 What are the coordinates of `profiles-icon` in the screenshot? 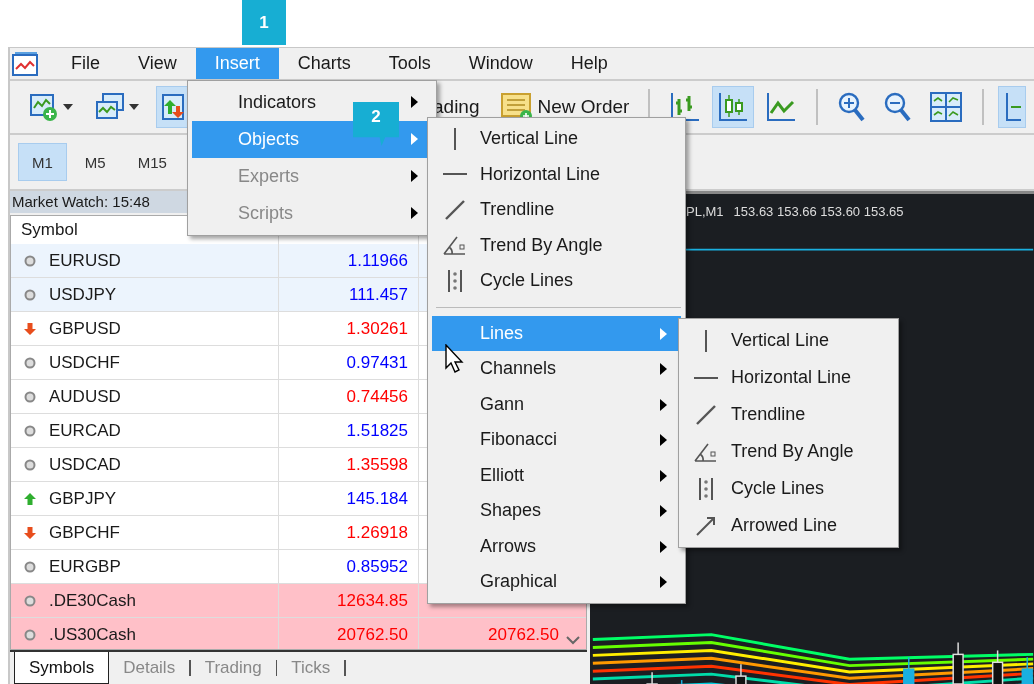 It's located at (110, 107).